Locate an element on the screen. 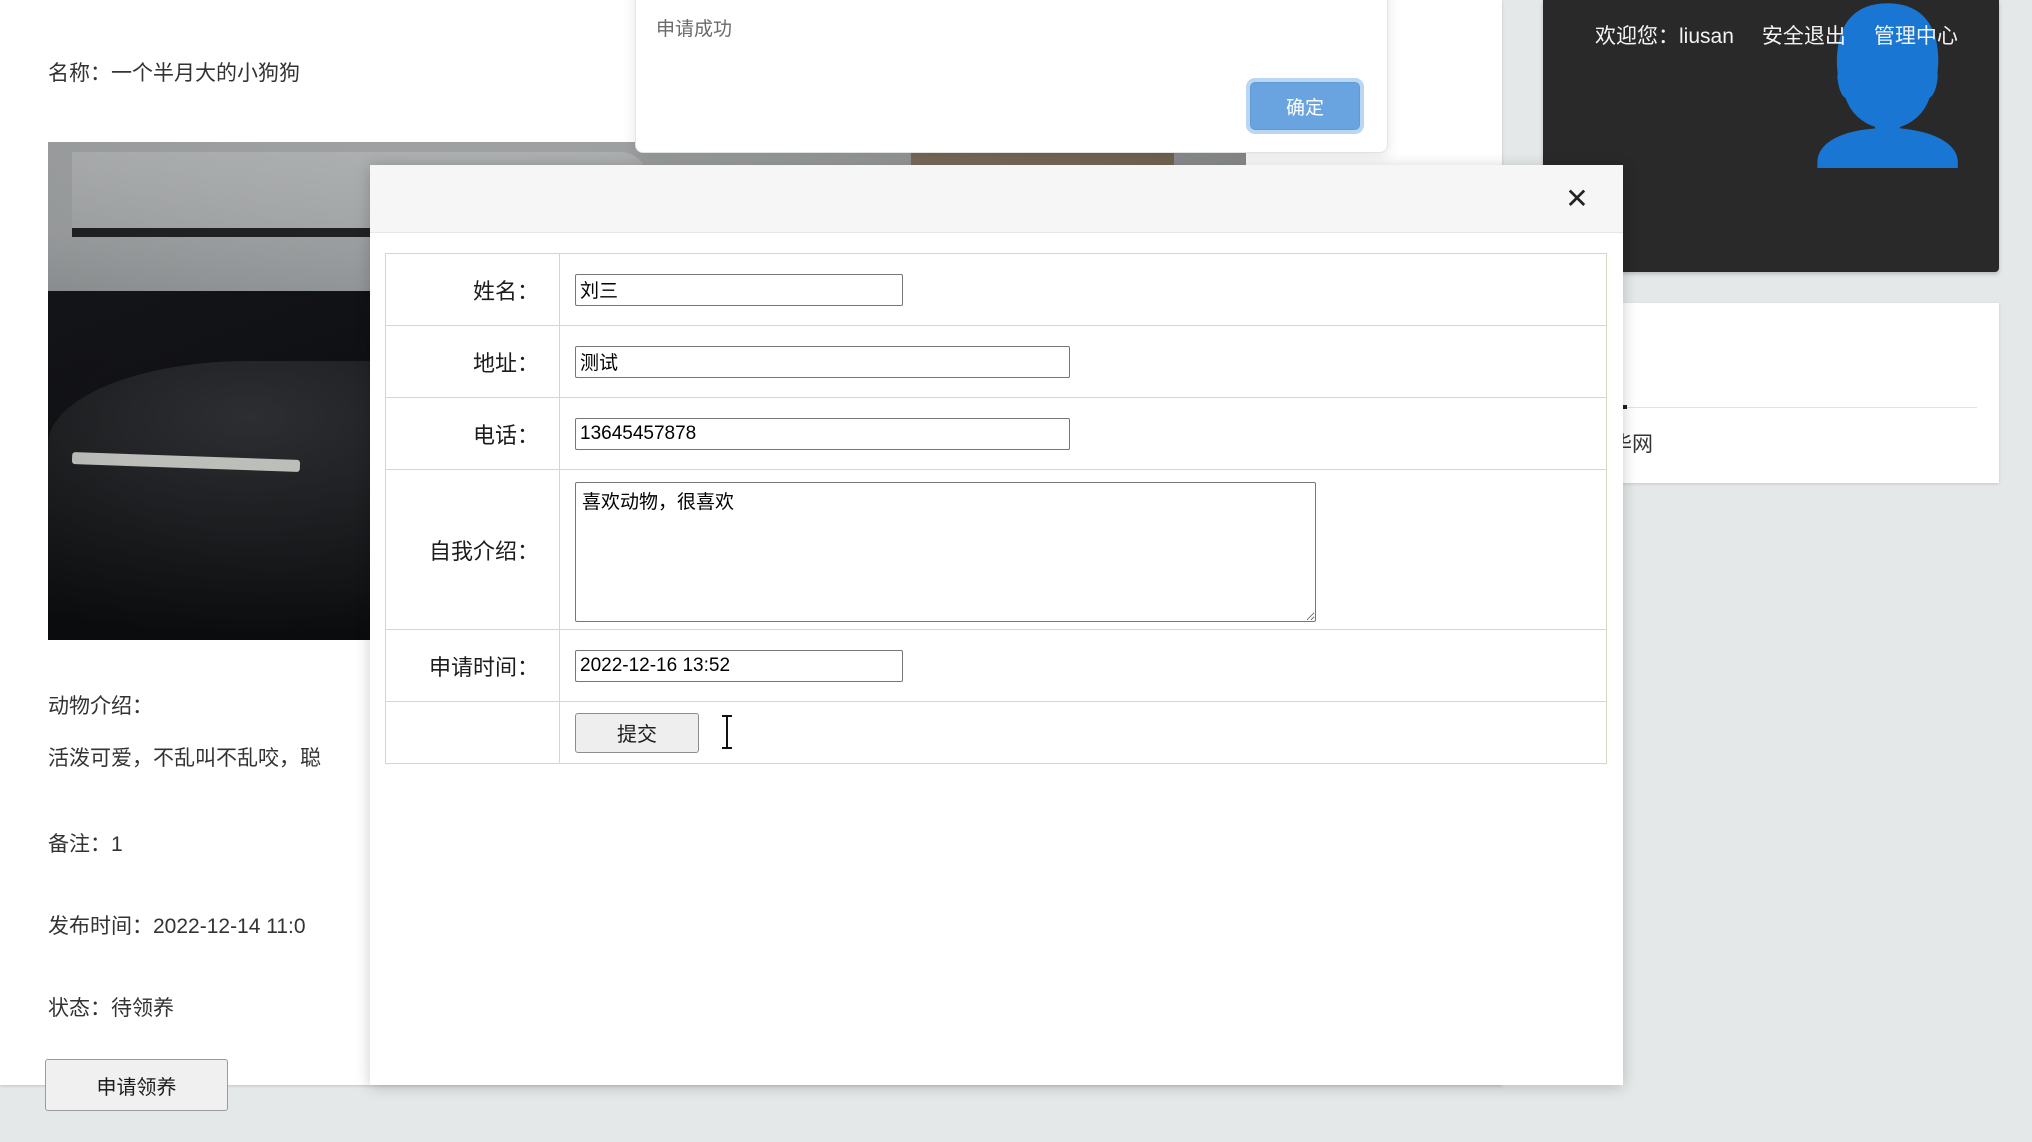  field-label-phone: 电话： is located at coordinates (472, 433).